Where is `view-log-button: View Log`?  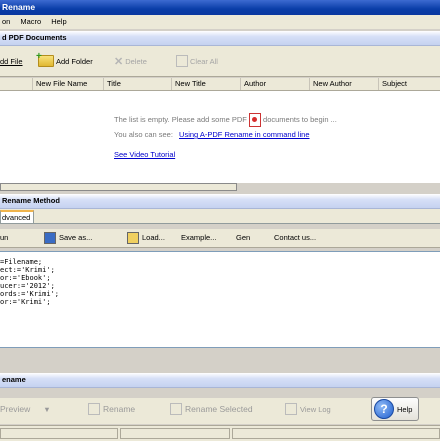
view-log-button: View Log is located at coordinates (308, 409).